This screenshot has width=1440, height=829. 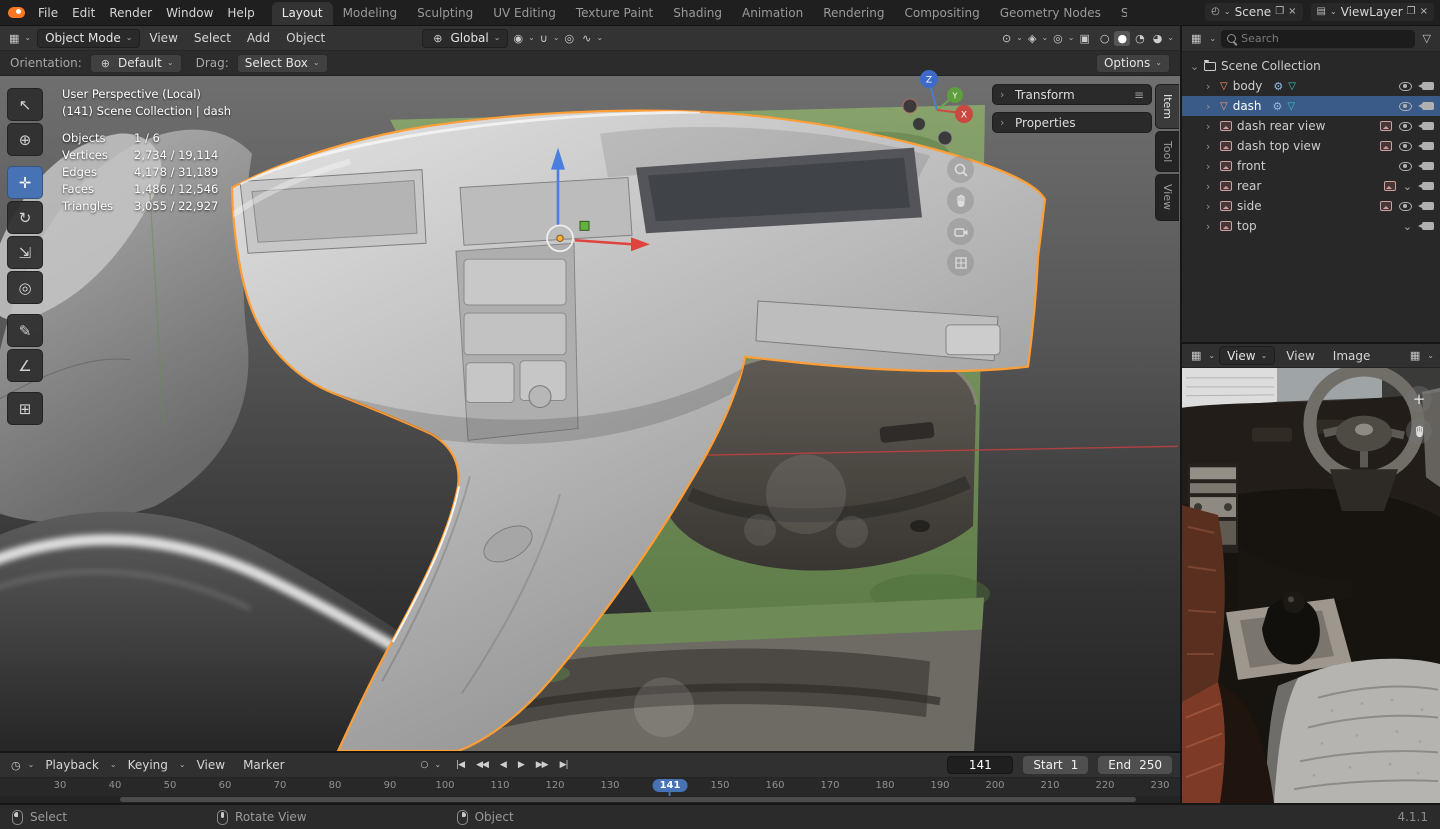 What do you see at coordinates (614, 13) in the screenshot?
I see `tab-texture-paint: Texture Paint` at bounding box center [614, 13].